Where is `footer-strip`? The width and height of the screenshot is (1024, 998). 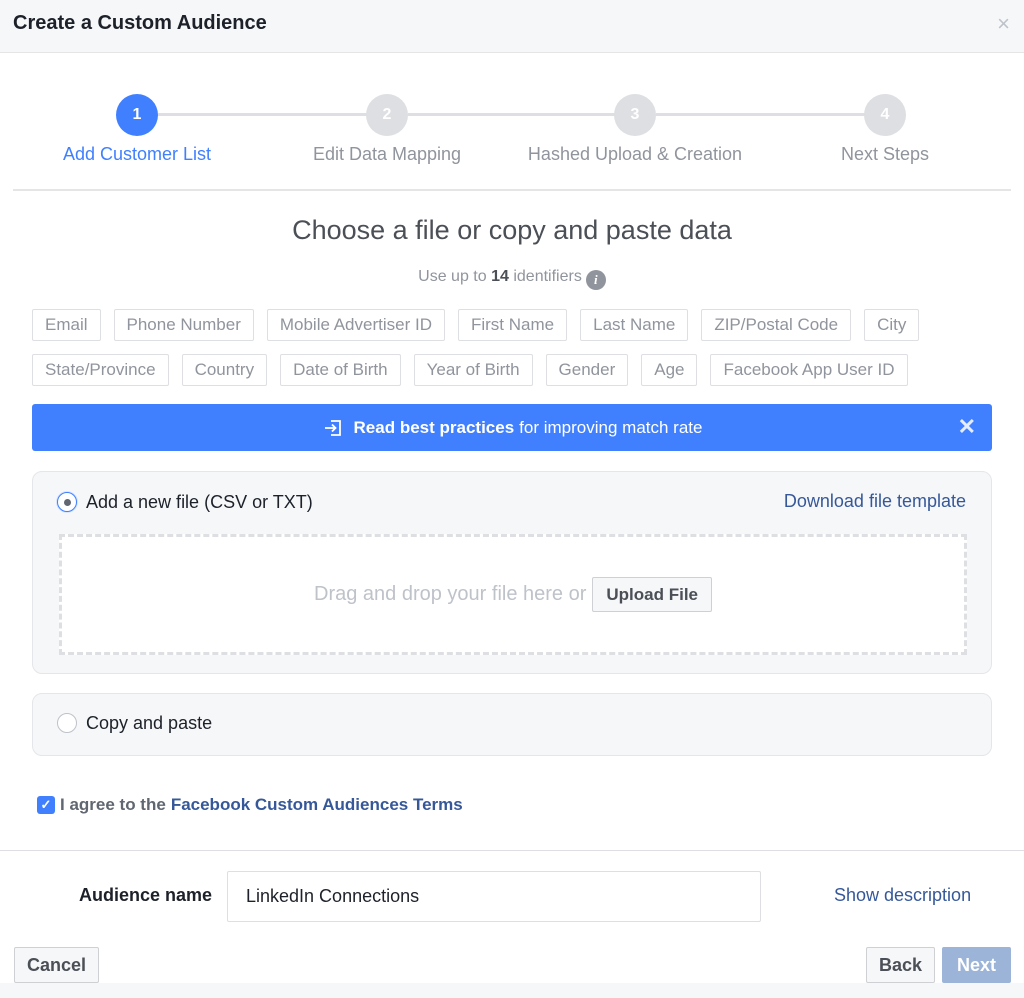
footer-strip is located at coordinates (512, 990).